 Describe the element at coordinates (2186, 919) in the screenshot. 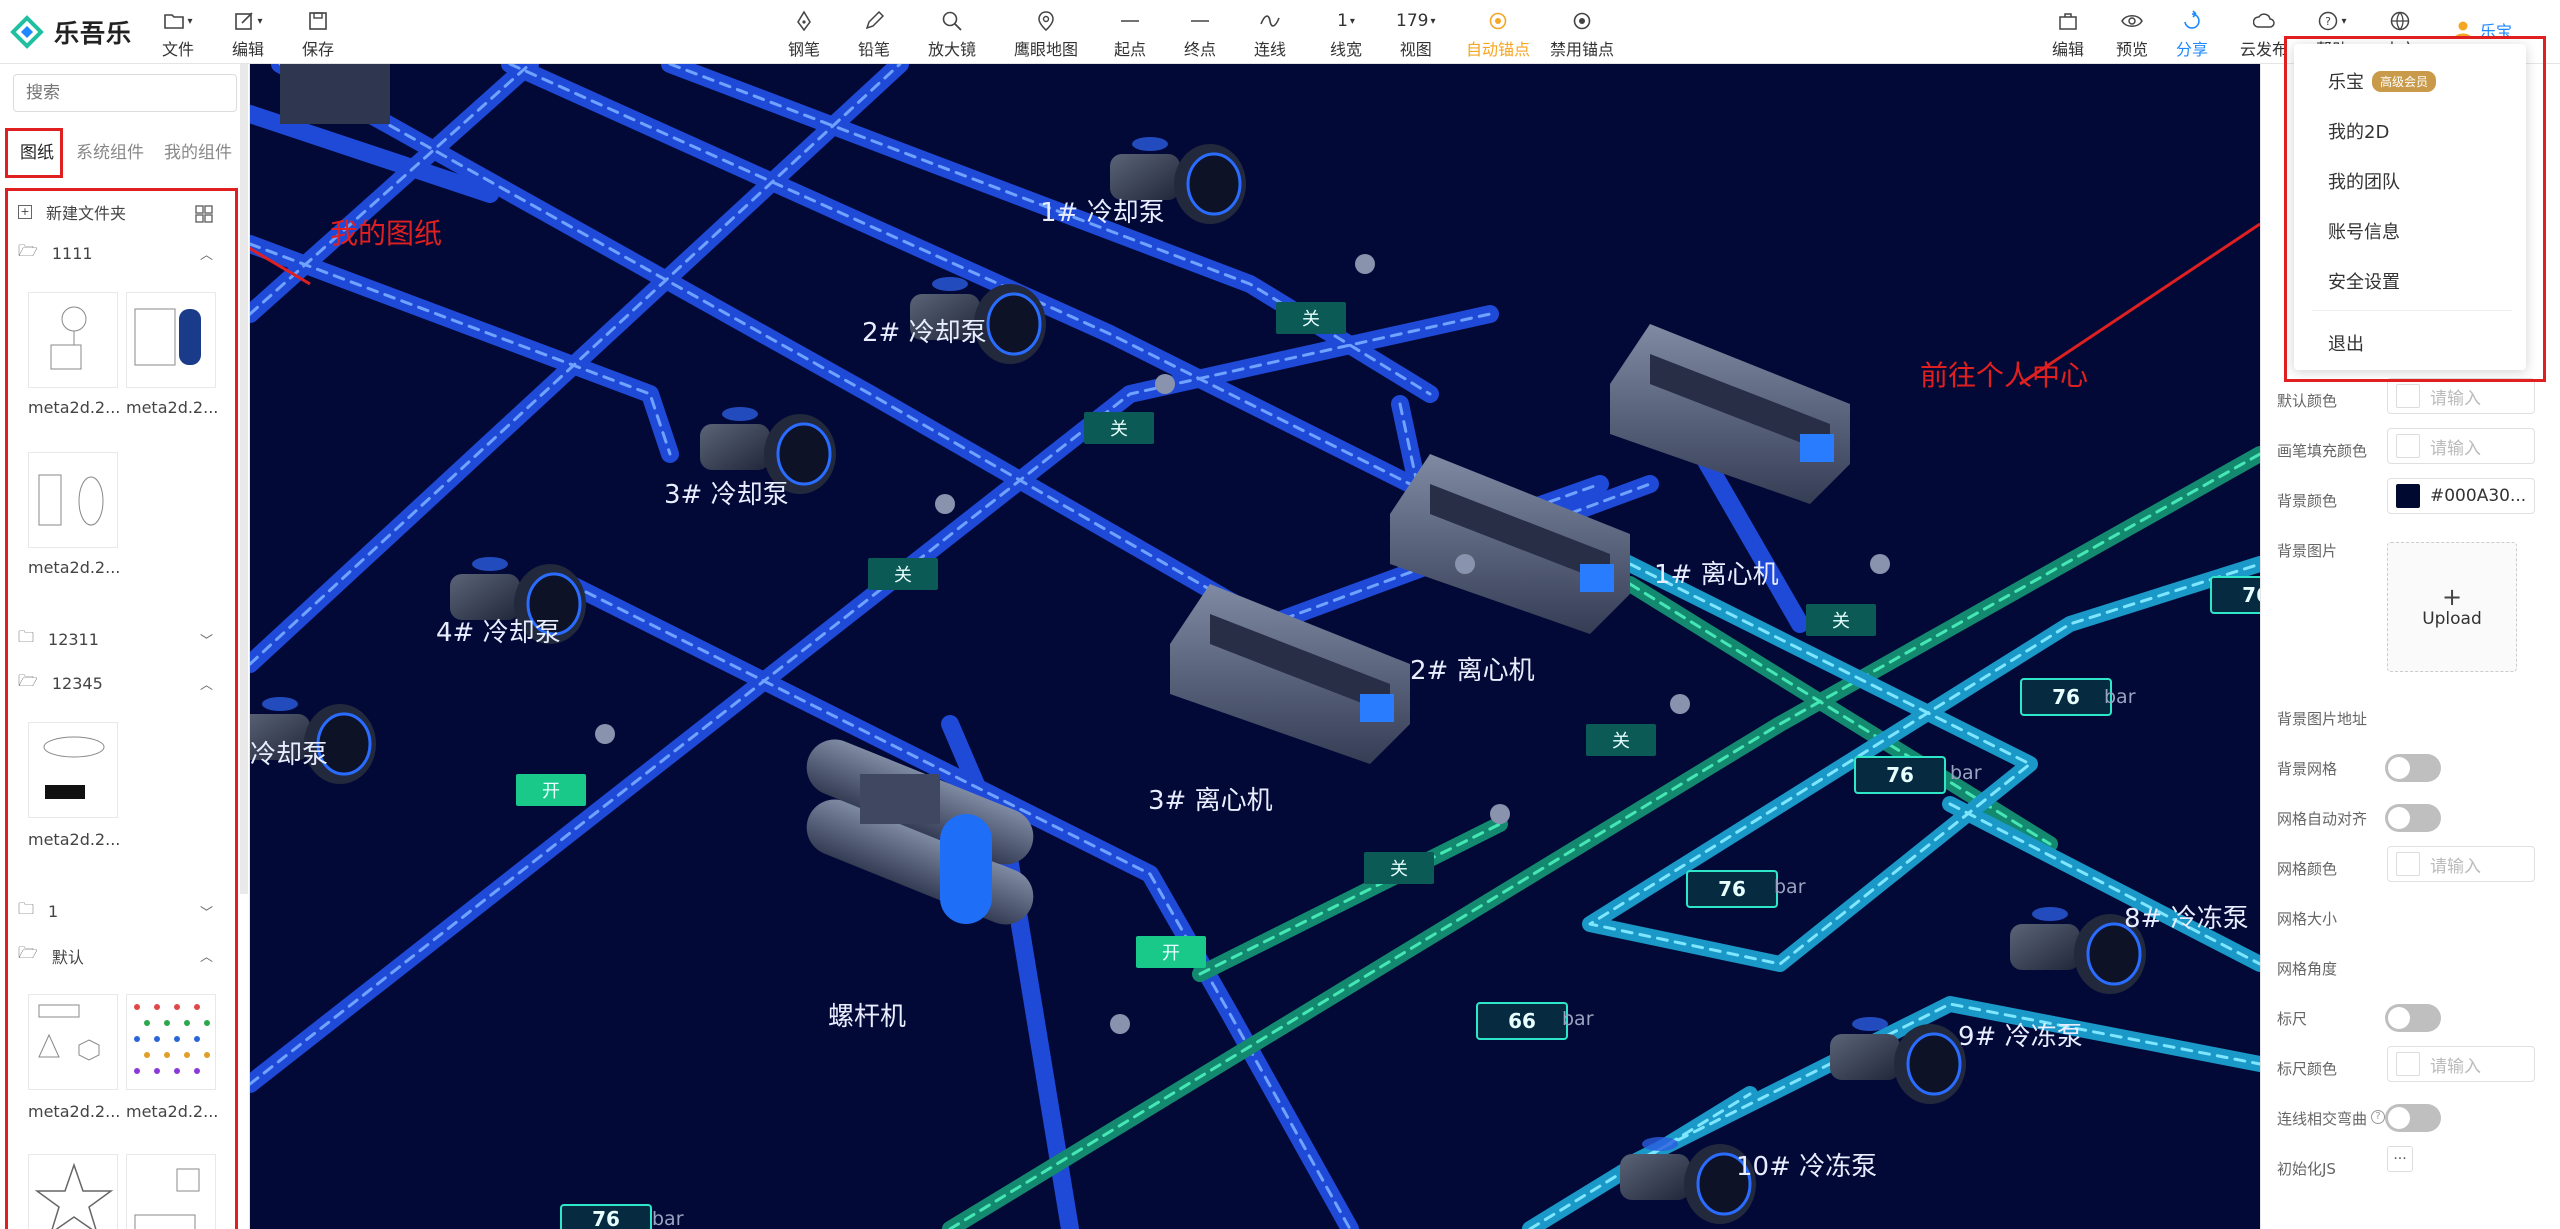

I see `label-freeze-pump-8: 8# 冷冻泵` at that location.